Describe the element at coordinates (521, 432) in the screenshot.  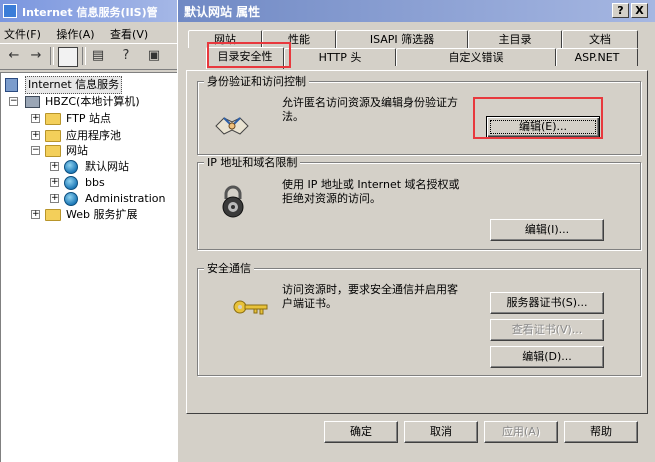
I see `apply-button: 应用(A)` at that location.